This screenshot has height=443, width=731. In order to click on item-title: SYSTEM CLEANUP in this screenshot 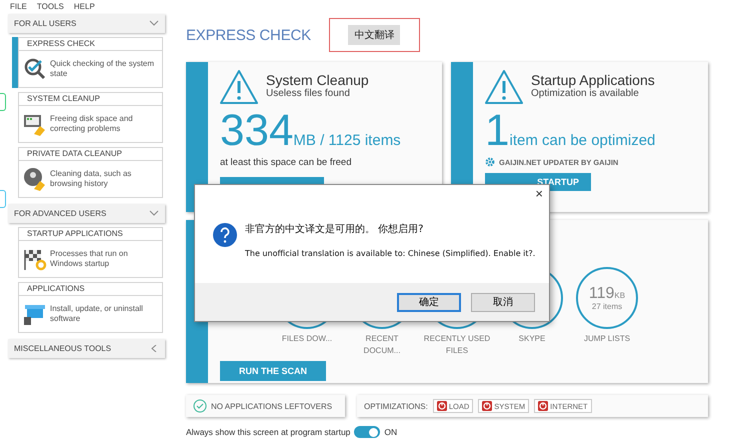, I will do `click(90, 99)`.